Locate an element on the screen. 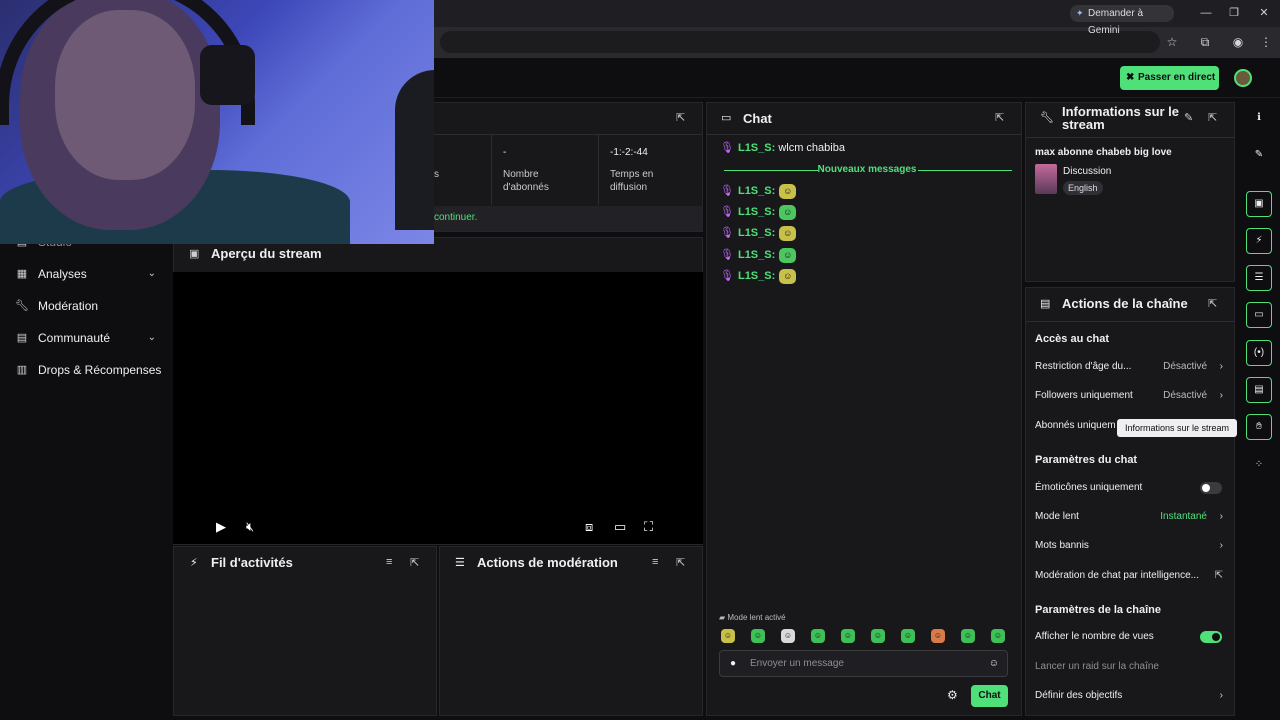 The width and height of the screenshot is (1280, 720). rail-preview-icon: ▣ is located at coordinates (1259, 204).